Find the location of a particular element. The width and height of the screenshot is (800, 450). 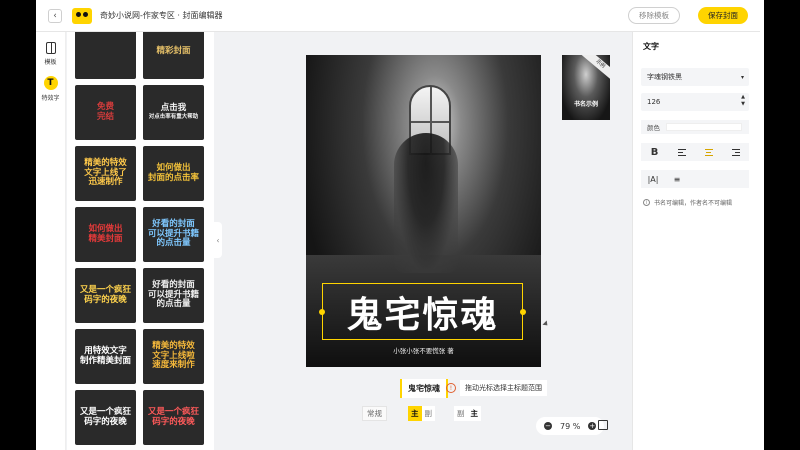

template-tile-line: 完结 is located at coordinates (105, 116).